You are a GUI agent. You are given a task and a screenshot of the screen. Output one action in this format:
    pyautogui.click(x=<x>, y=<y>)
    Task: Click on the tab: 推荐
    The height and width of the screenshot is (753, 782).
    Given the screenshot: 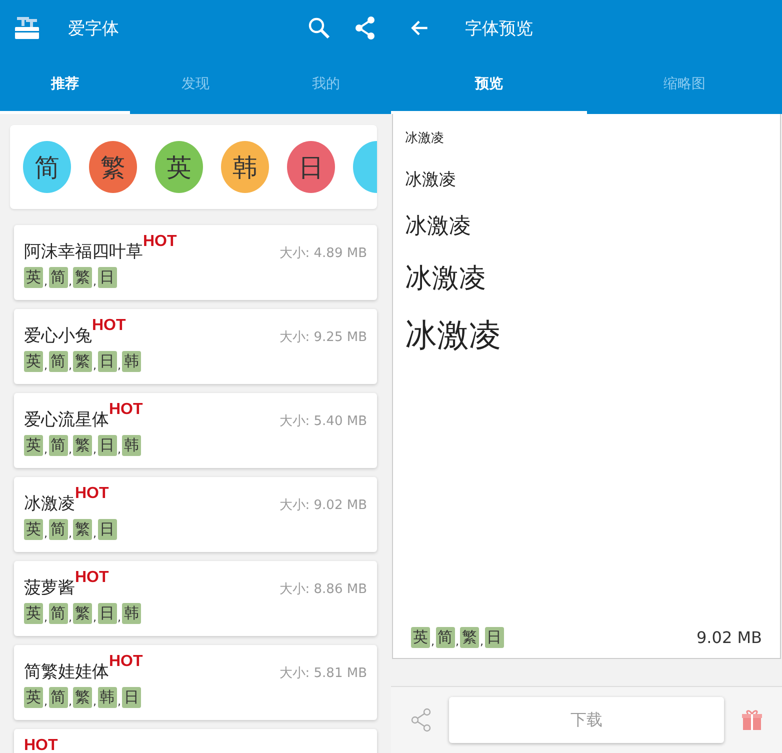 What is the action you would take?
    pyautogui.click(x=65, y=85)
    